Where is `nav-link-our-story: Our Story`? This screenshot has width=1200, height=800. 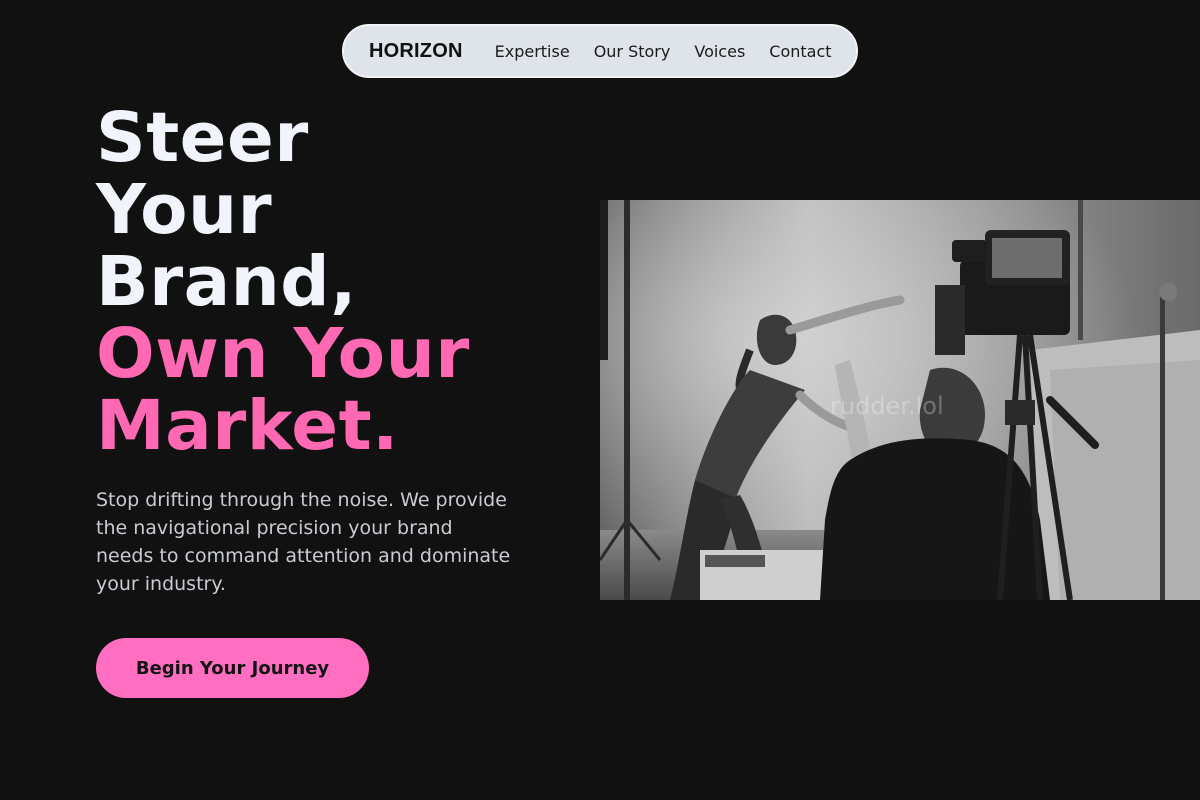
nav-link-our-story: Our Story is located at coordinates (632, 51).